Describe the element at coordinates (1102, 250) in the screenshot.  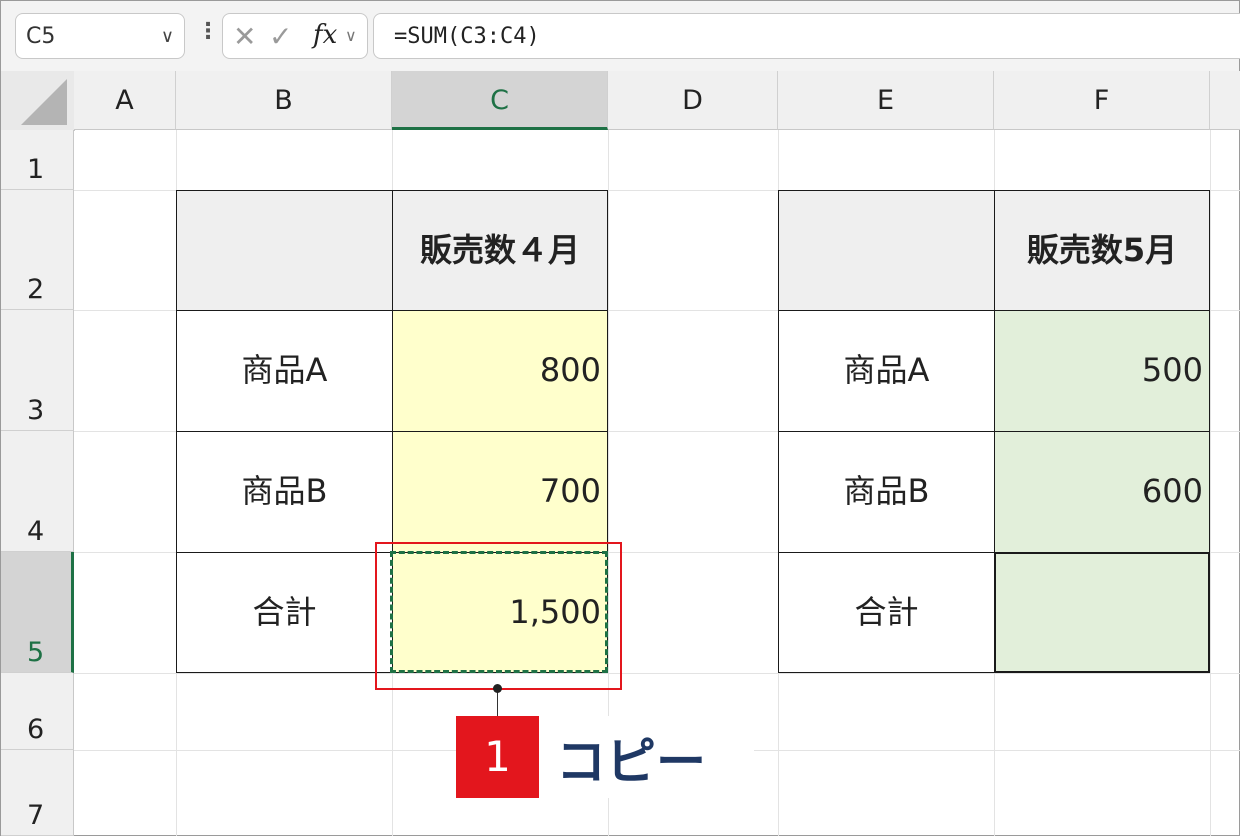
I see `cell-f2-header: 販売数5月` at that location.